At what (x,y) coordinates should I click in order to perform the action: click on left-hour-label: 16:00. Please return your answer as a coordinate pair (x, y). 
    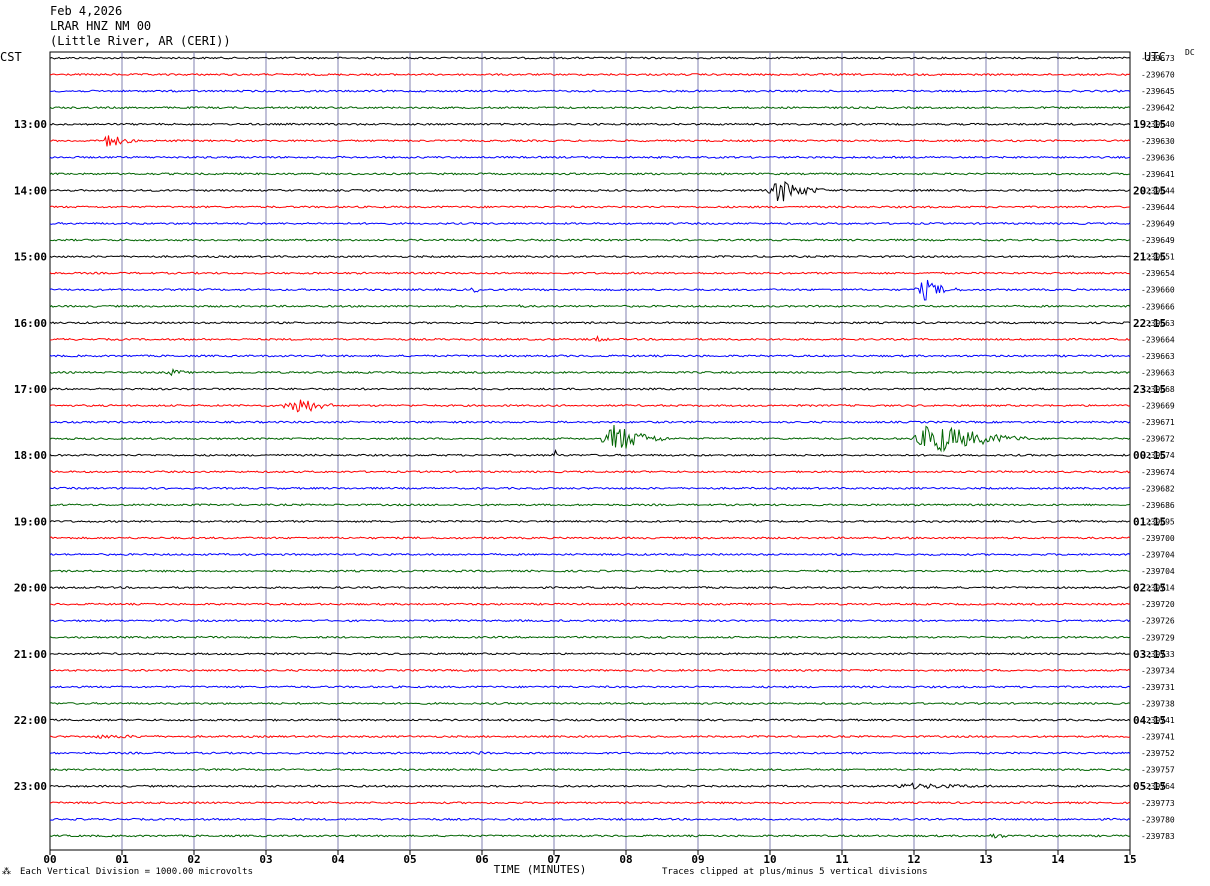
    Looking at the image, I should click on (30, 323).